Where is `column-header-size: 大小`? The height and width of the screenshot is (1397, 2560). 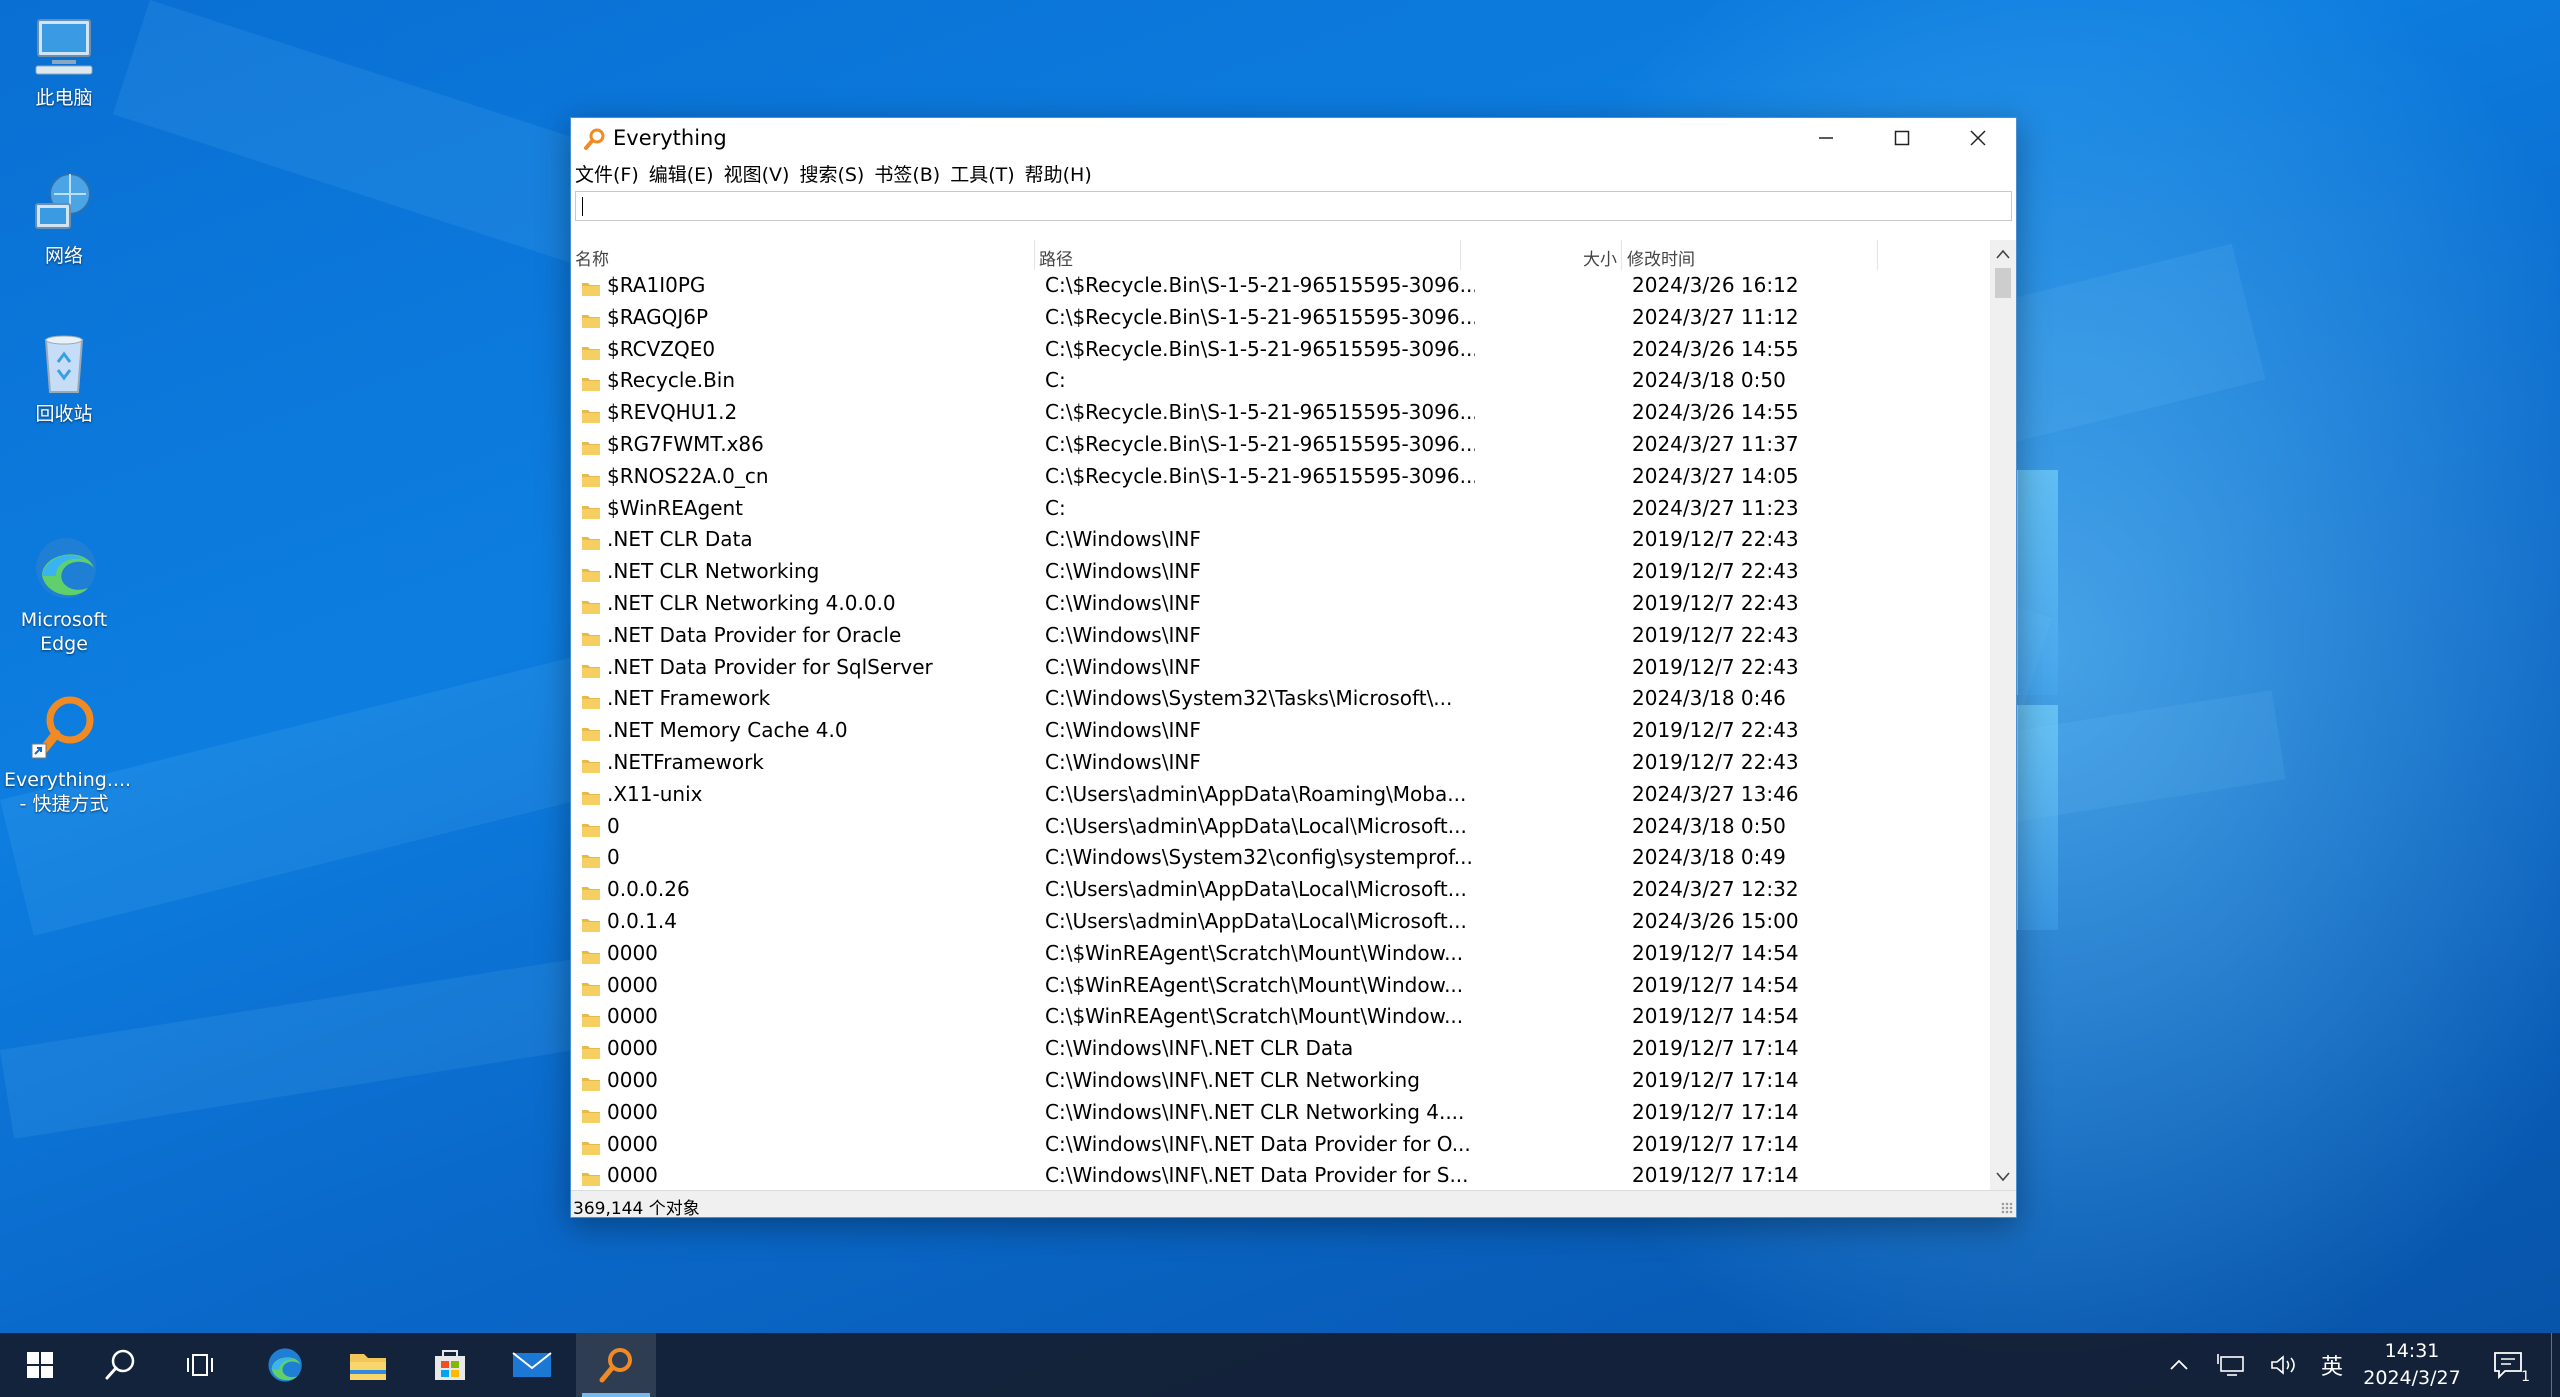
column-header-size: 大小 is located at coordinates (1600, 257).